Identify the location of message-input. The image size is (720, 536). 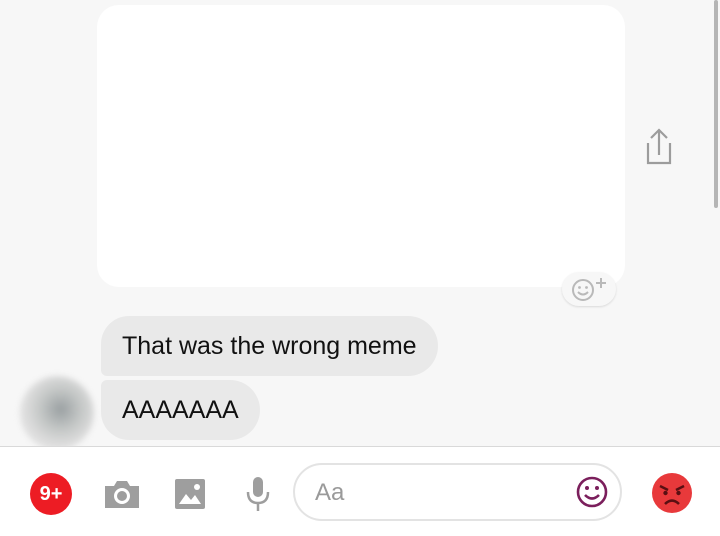
(435, 493).